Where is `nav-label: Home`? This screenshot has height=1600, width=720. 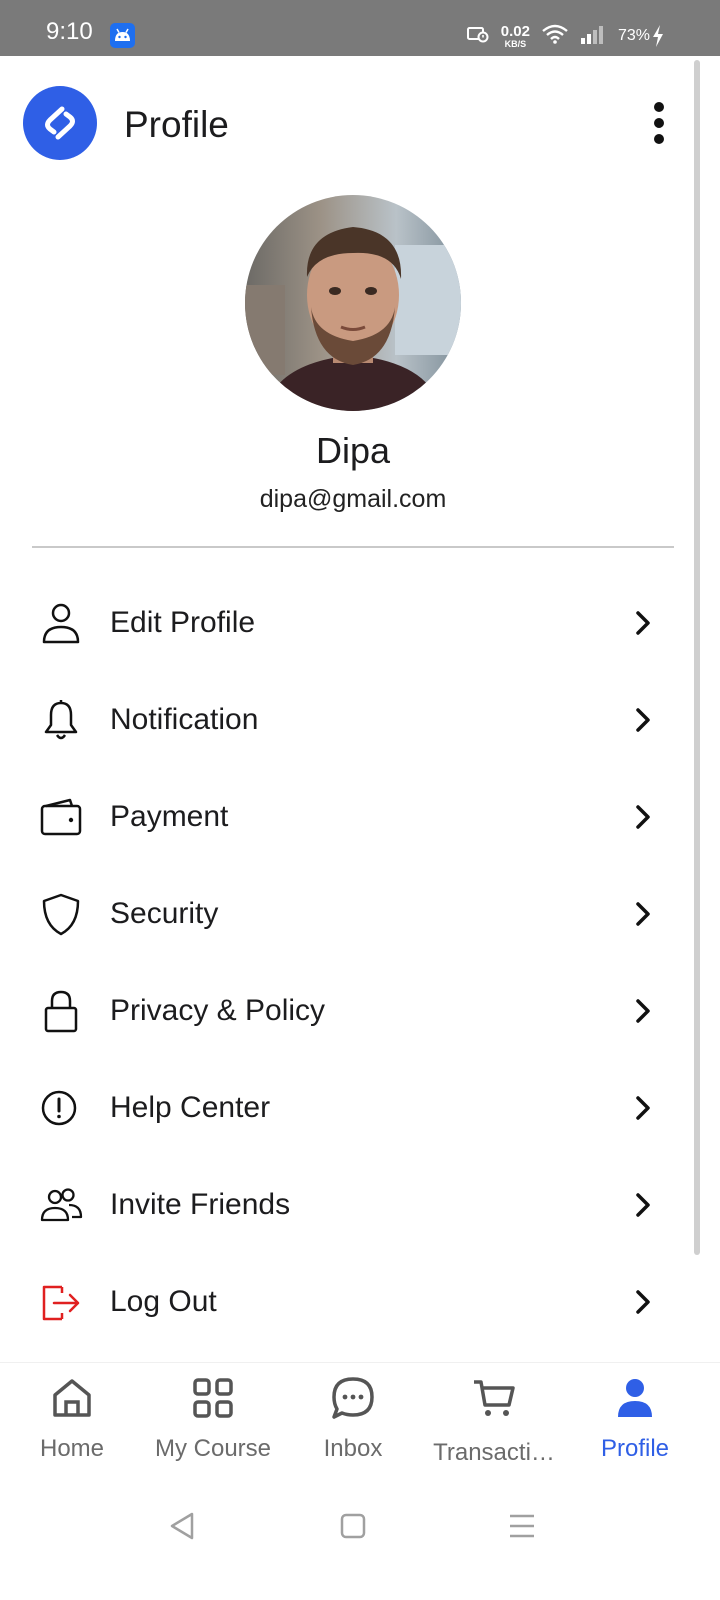
nav-label: Home is located at coordinates (72, 1448).